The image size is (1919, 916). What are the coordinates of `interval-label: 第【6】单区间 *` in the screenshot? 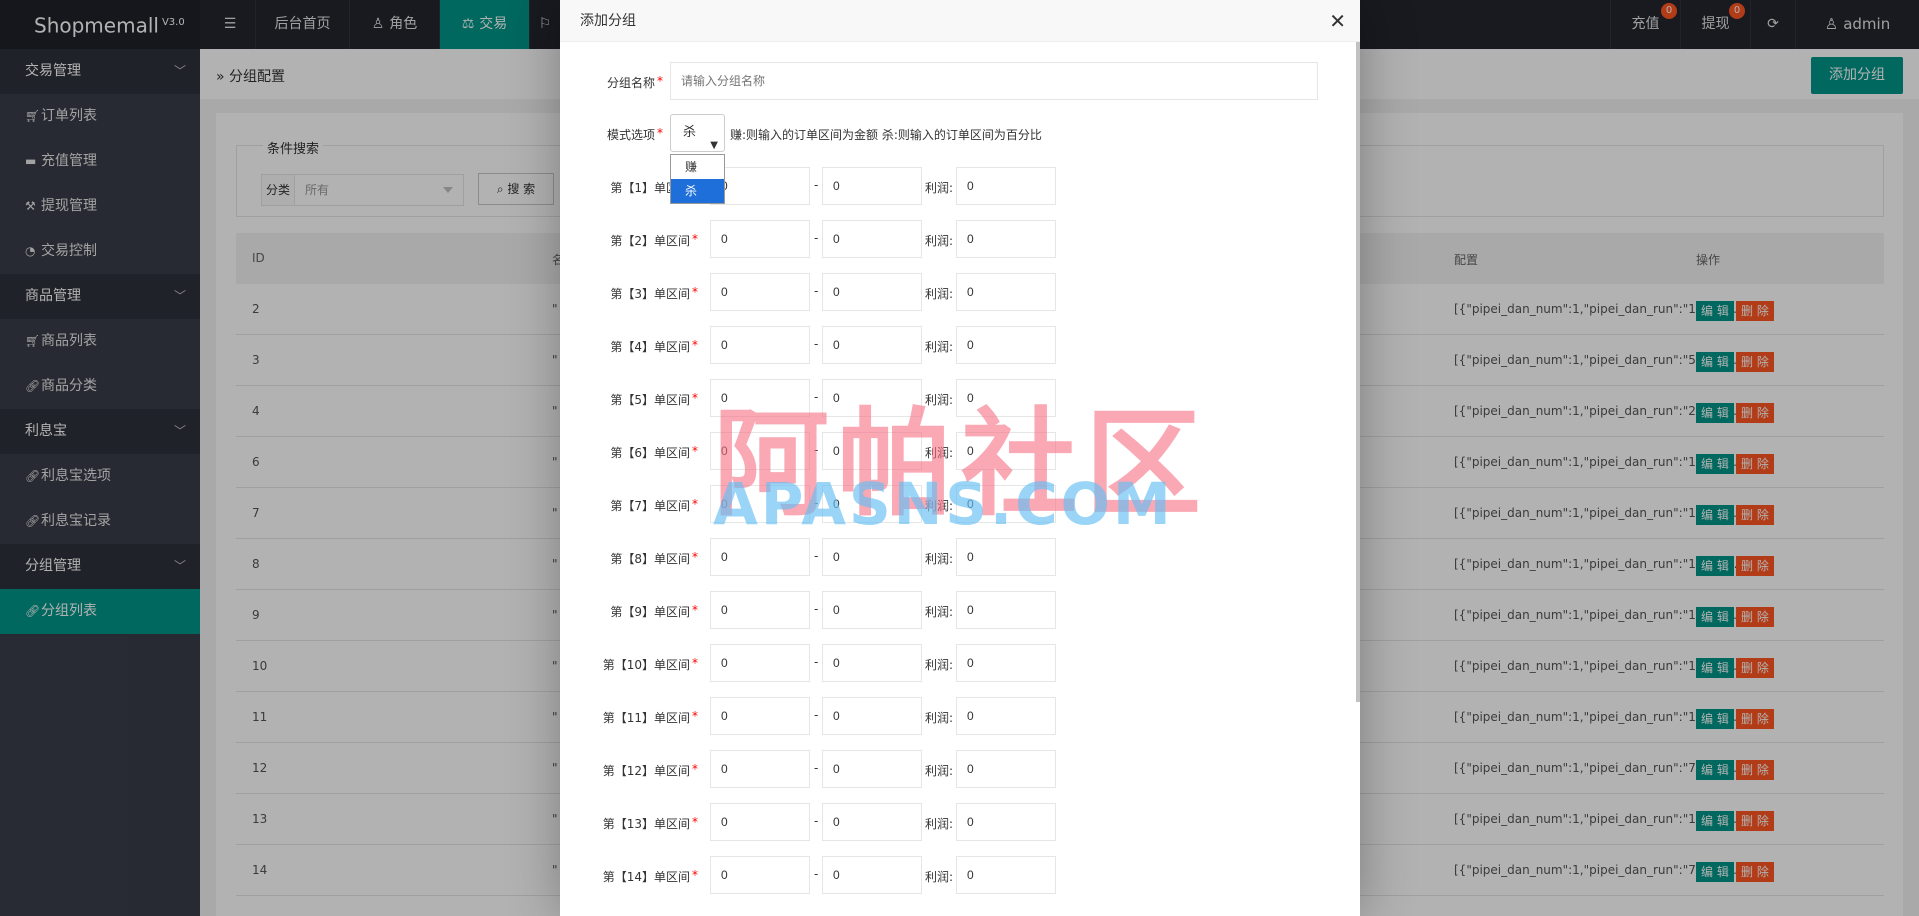 It's located at (629, 452).